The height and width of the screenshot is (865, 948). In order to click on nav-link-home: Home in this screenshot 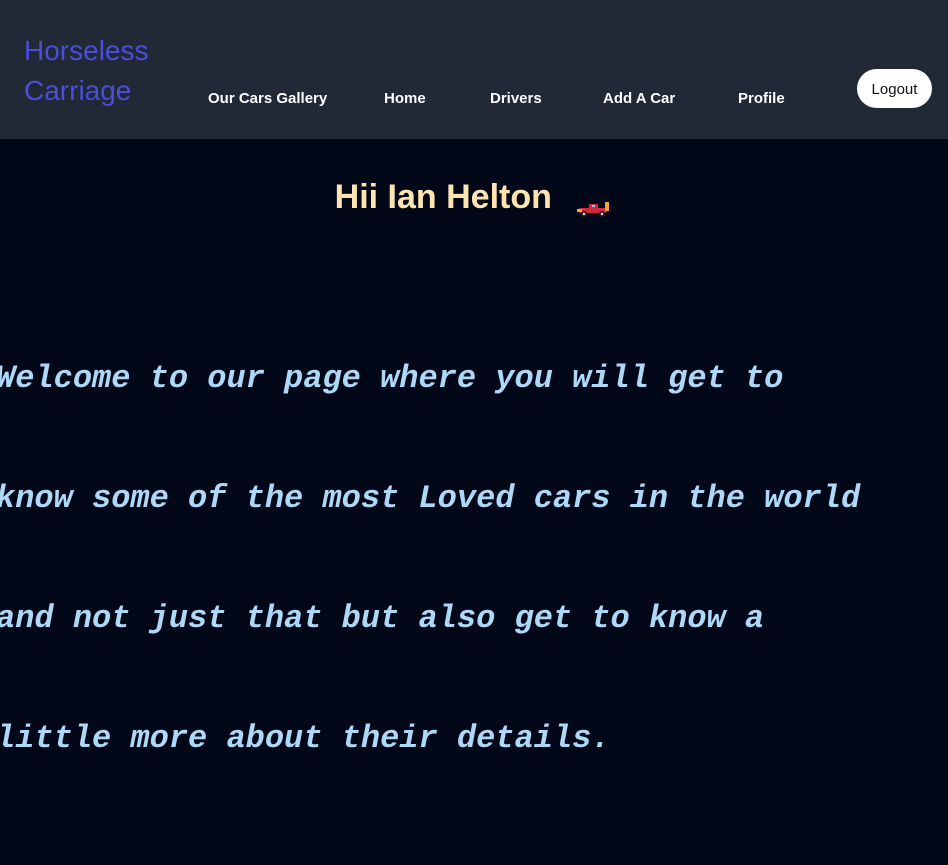, I will do `click(405, 98)`.